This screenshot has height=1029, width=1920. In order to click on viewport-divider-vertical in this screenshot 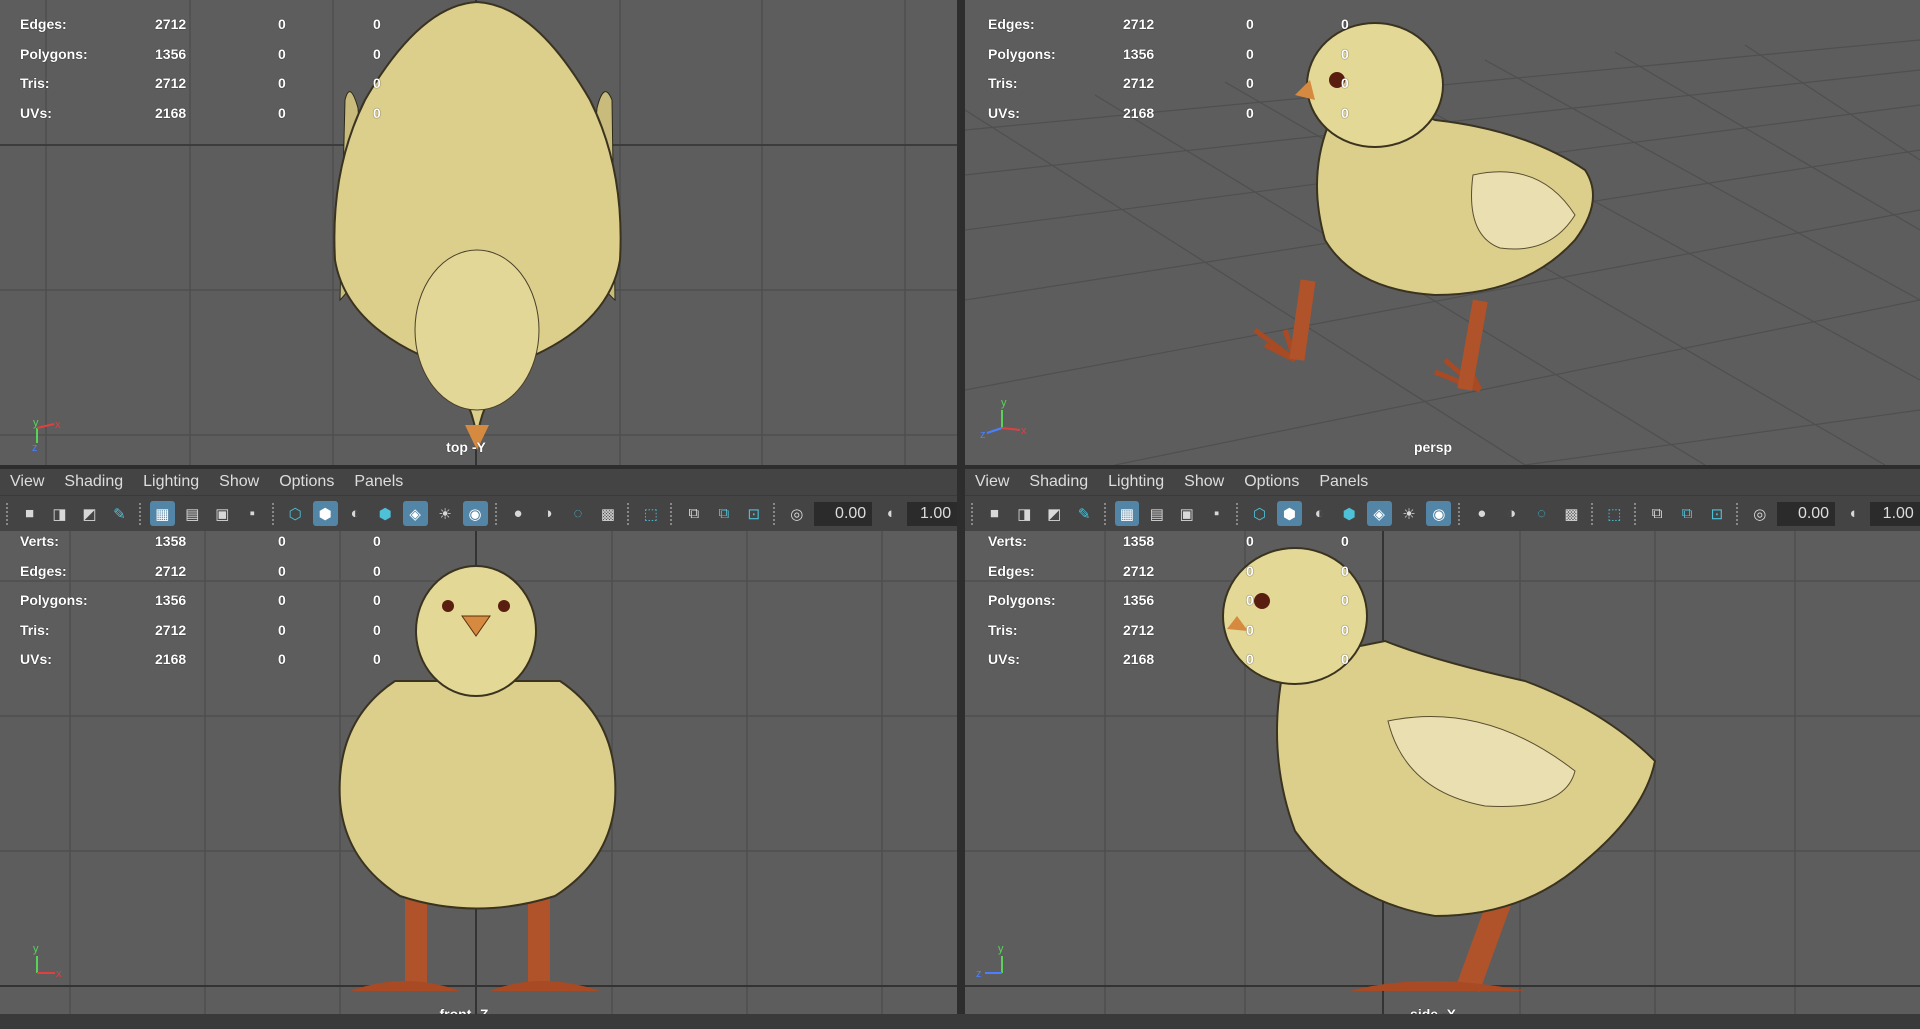, I will do `click(961, 514)`.